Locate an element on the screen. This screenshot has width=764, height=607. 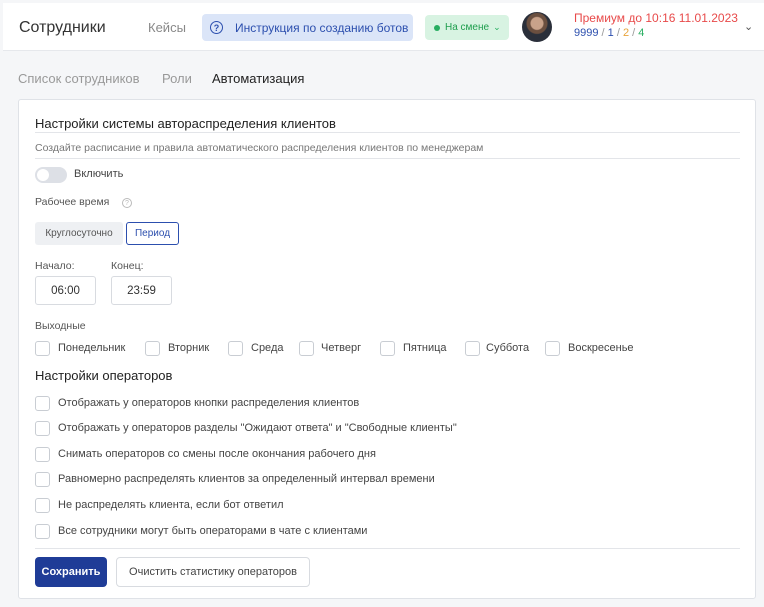
instruction-label: Инструкция по созданию ботов is located at coordinates (322, 27).